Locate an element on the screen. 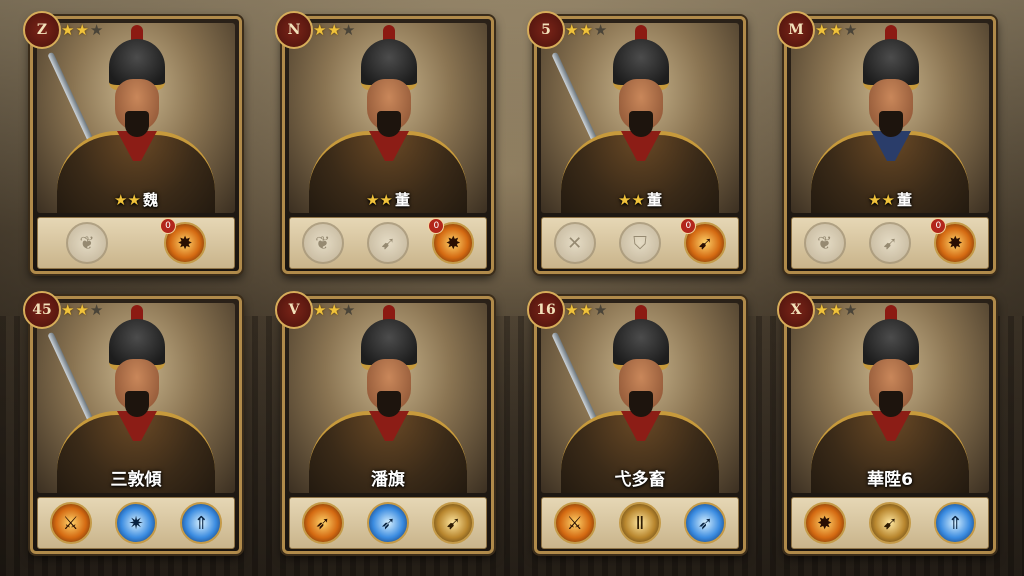 The height and width of the screenshot is (576, 1024). skill-bar: ⚔ ✷ ⇑ is located at coordinates (136, 523).